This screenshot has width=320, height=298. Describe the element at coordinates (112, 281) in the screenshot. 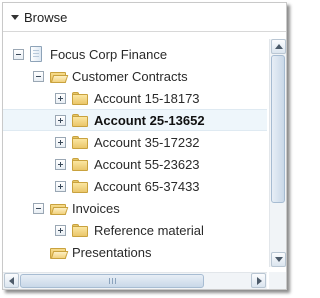

I see `horizontal-scroll-thumb` at that location.